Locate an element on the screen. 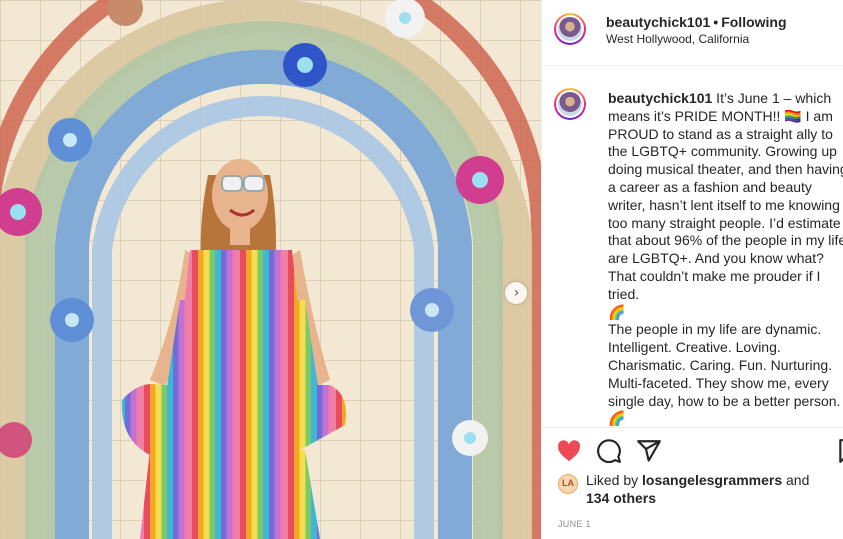 This screenshot has width=843, height=539. heart-icon is located at coordinates (569, 451).